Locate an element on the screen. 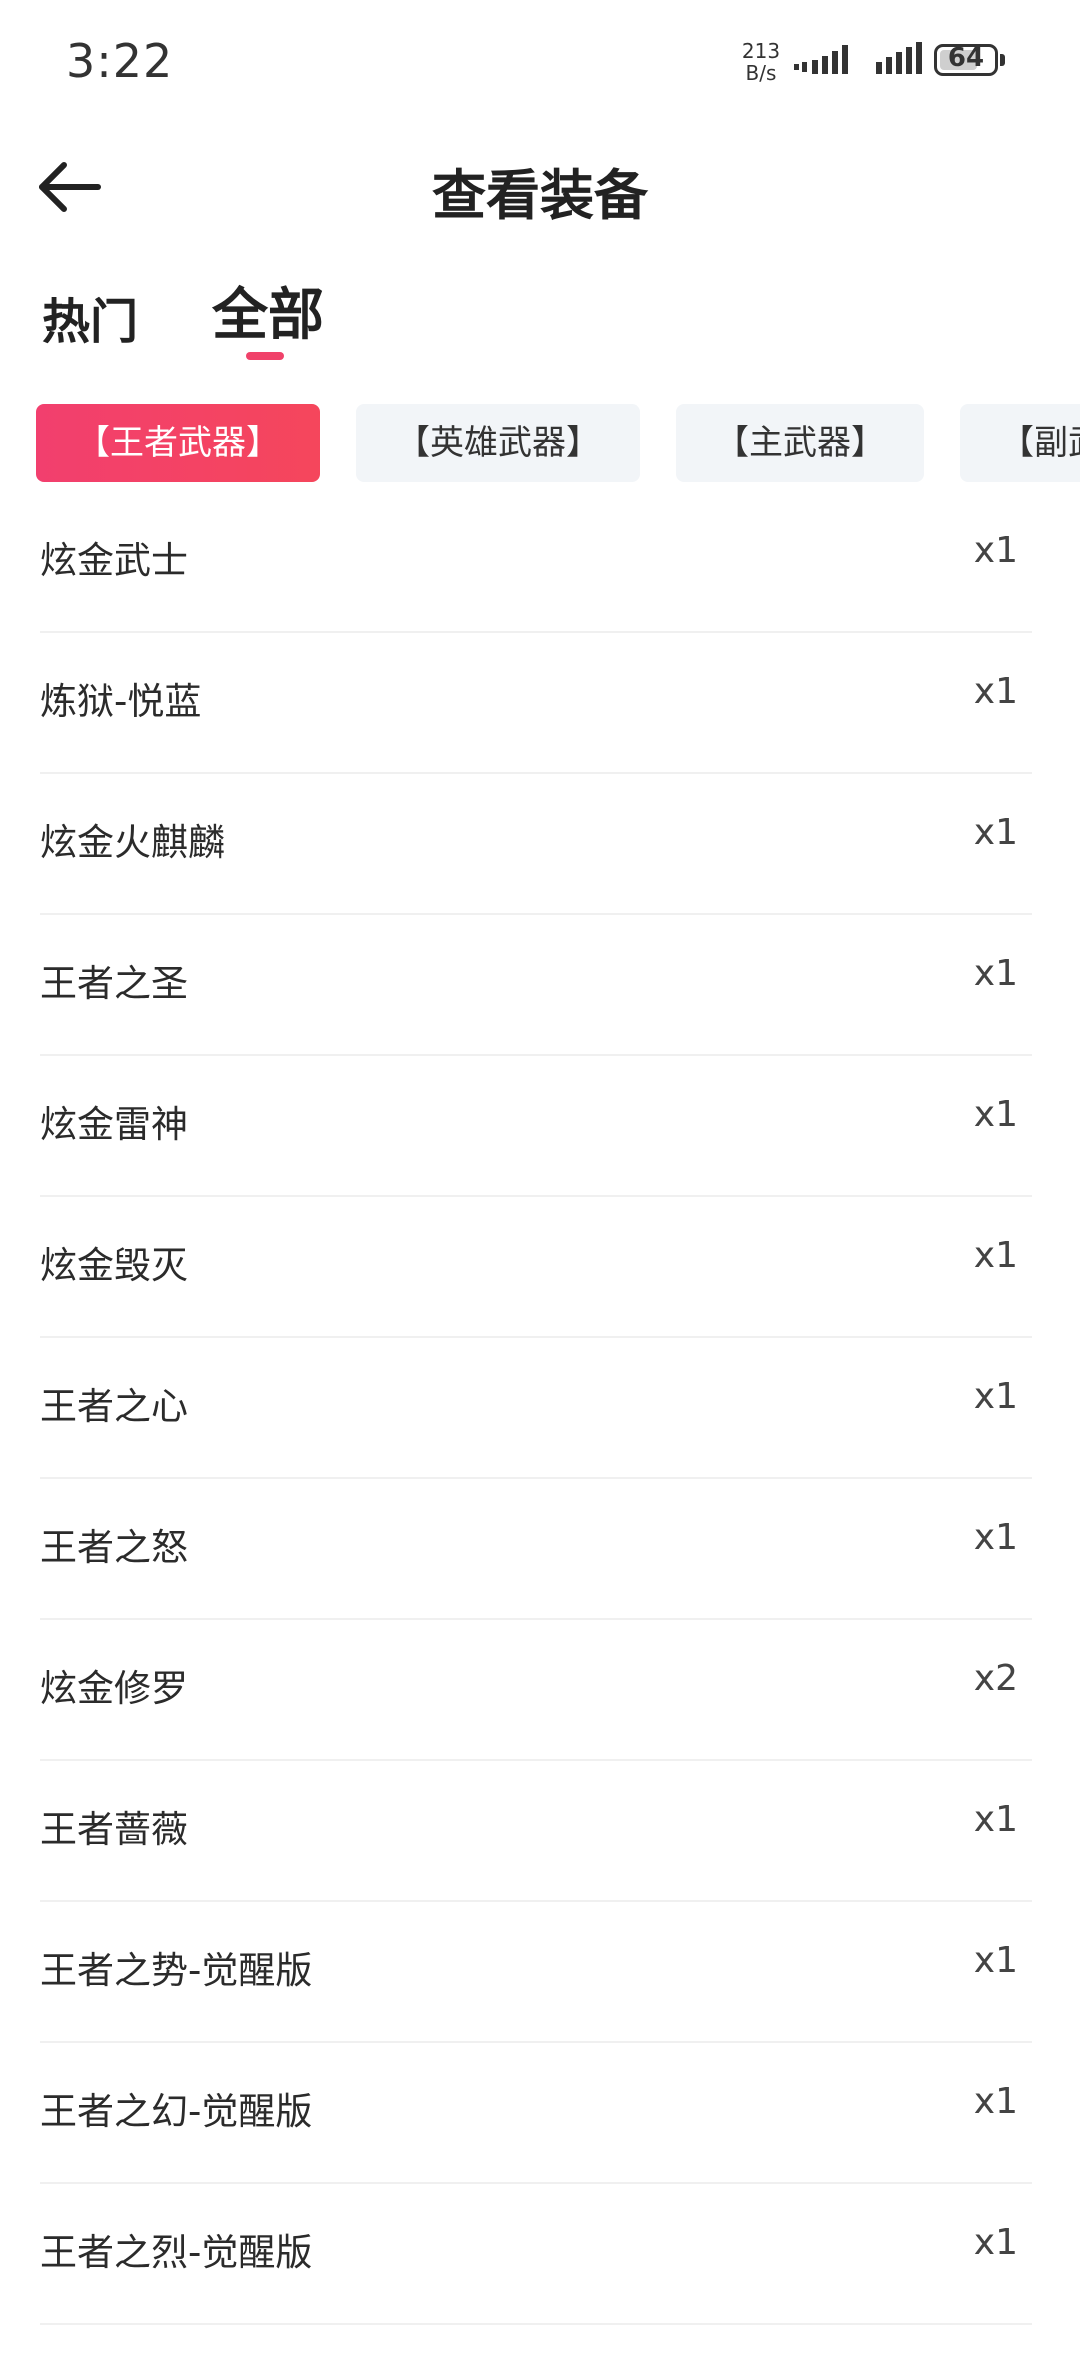 The height and width of the screenshot is (2373, 1080). network-speed-unit: B/s is located at coordinates (761, 73).